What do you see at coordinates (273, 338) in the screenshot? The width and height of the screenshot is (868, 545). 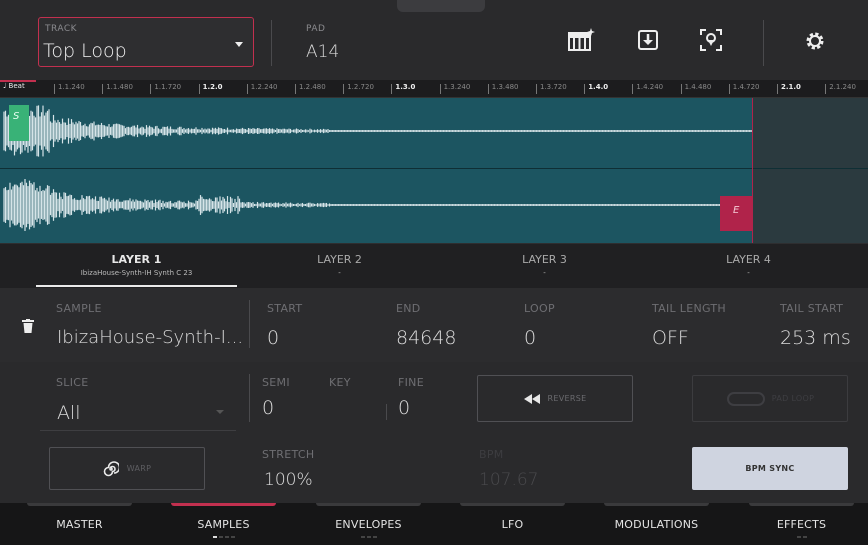 I see `start-field: 0` at bounding box center [273, 338].